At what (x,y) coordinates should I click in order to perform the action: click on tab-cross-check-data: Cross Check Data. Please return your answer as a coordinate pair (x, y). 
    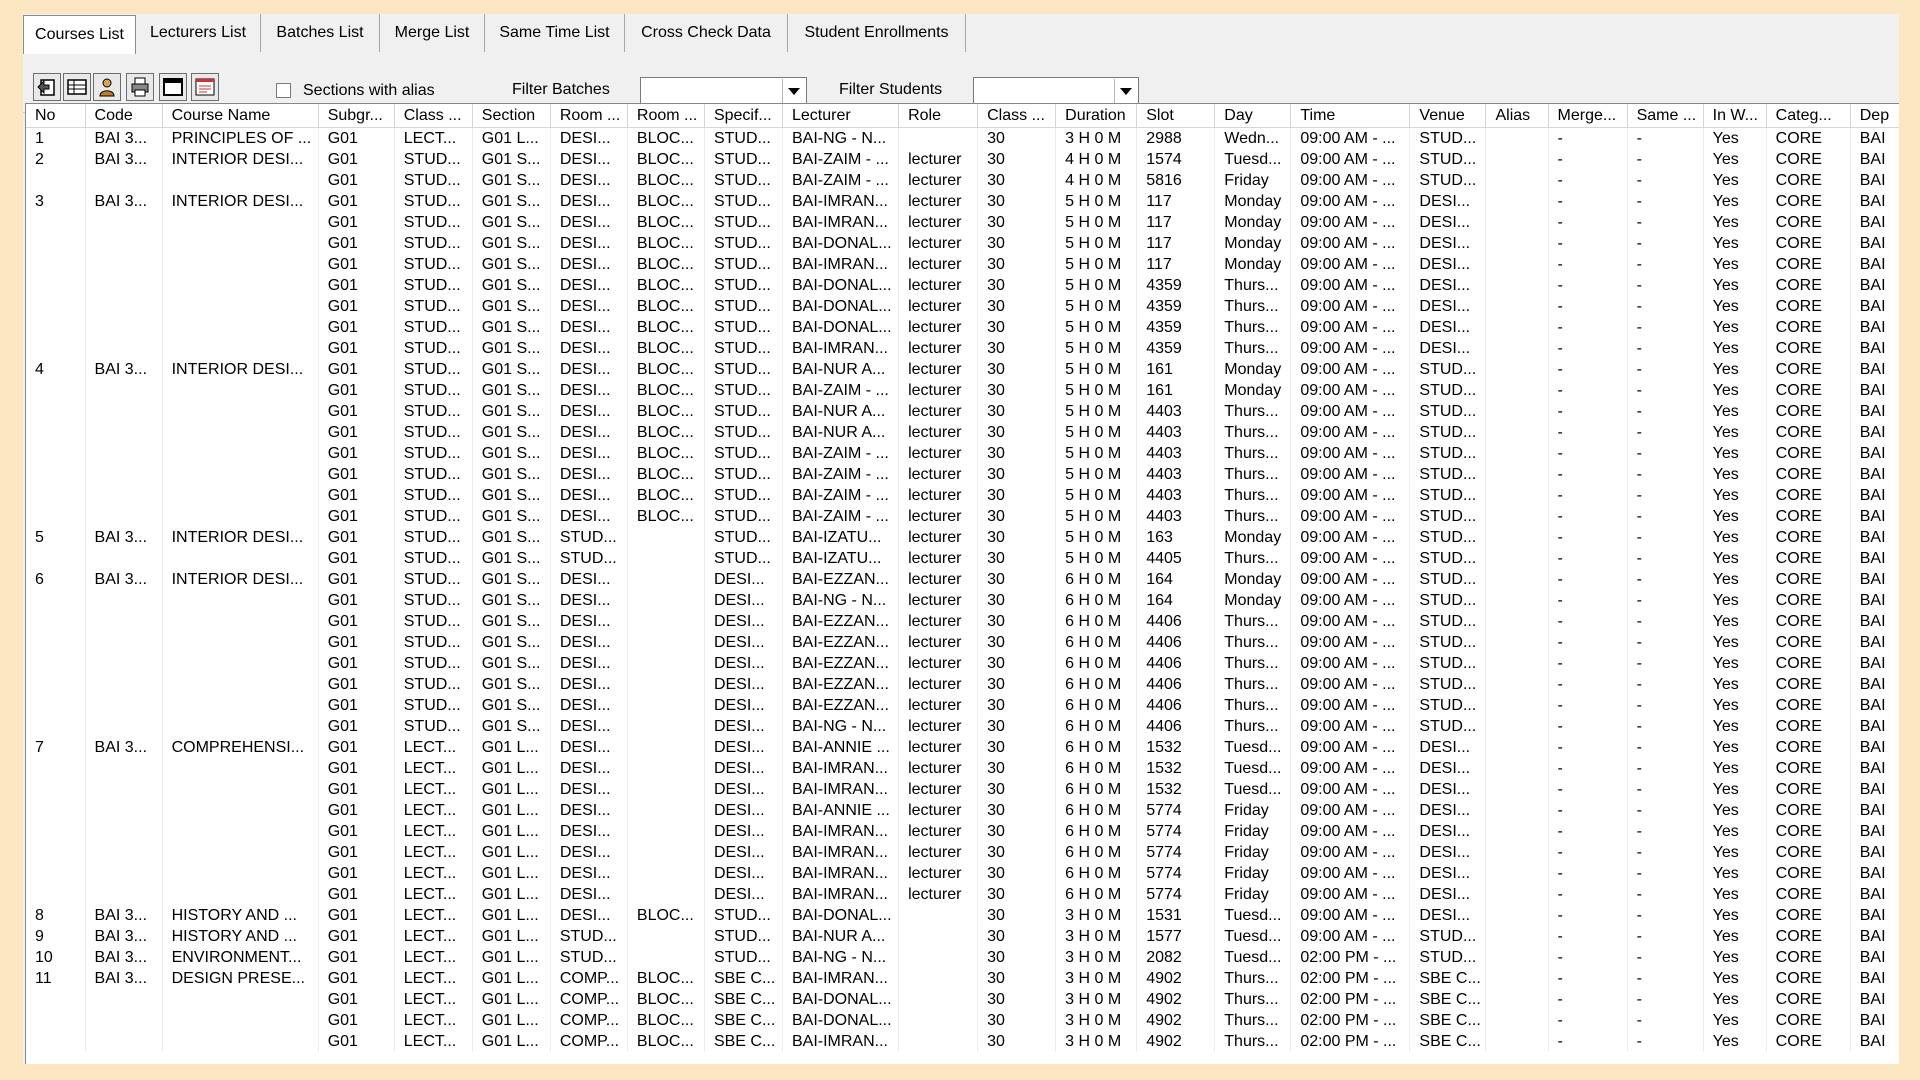
    Looking at the image, I should click on (706, 33).